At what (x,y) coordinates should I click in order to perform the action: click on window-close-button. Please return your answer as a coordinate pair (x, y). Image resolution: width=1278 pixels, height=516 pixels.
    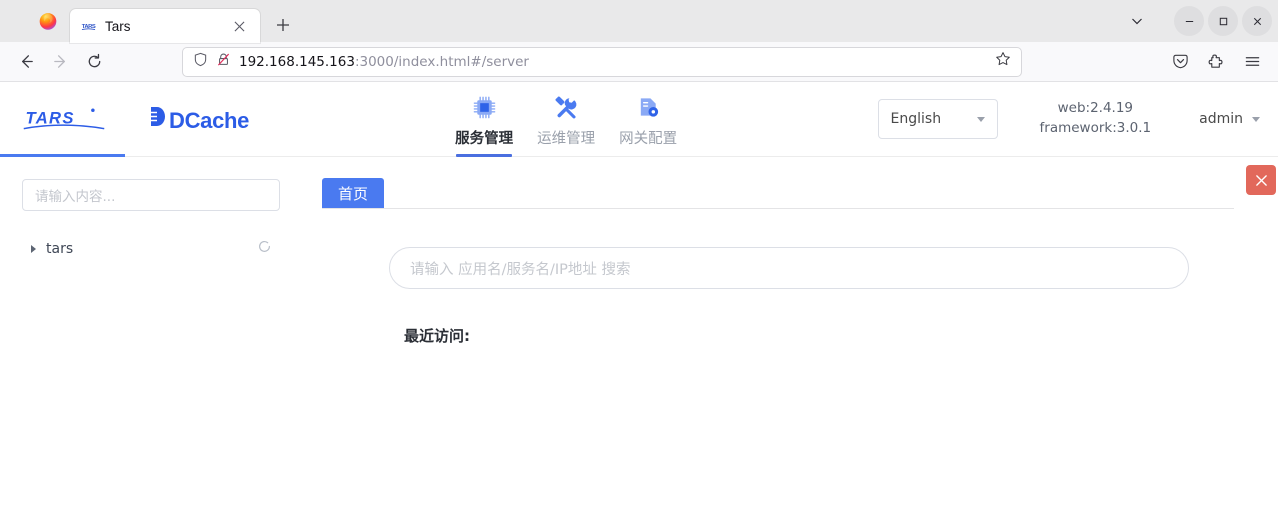
    Looking at the image, I should click on (1257, 21).